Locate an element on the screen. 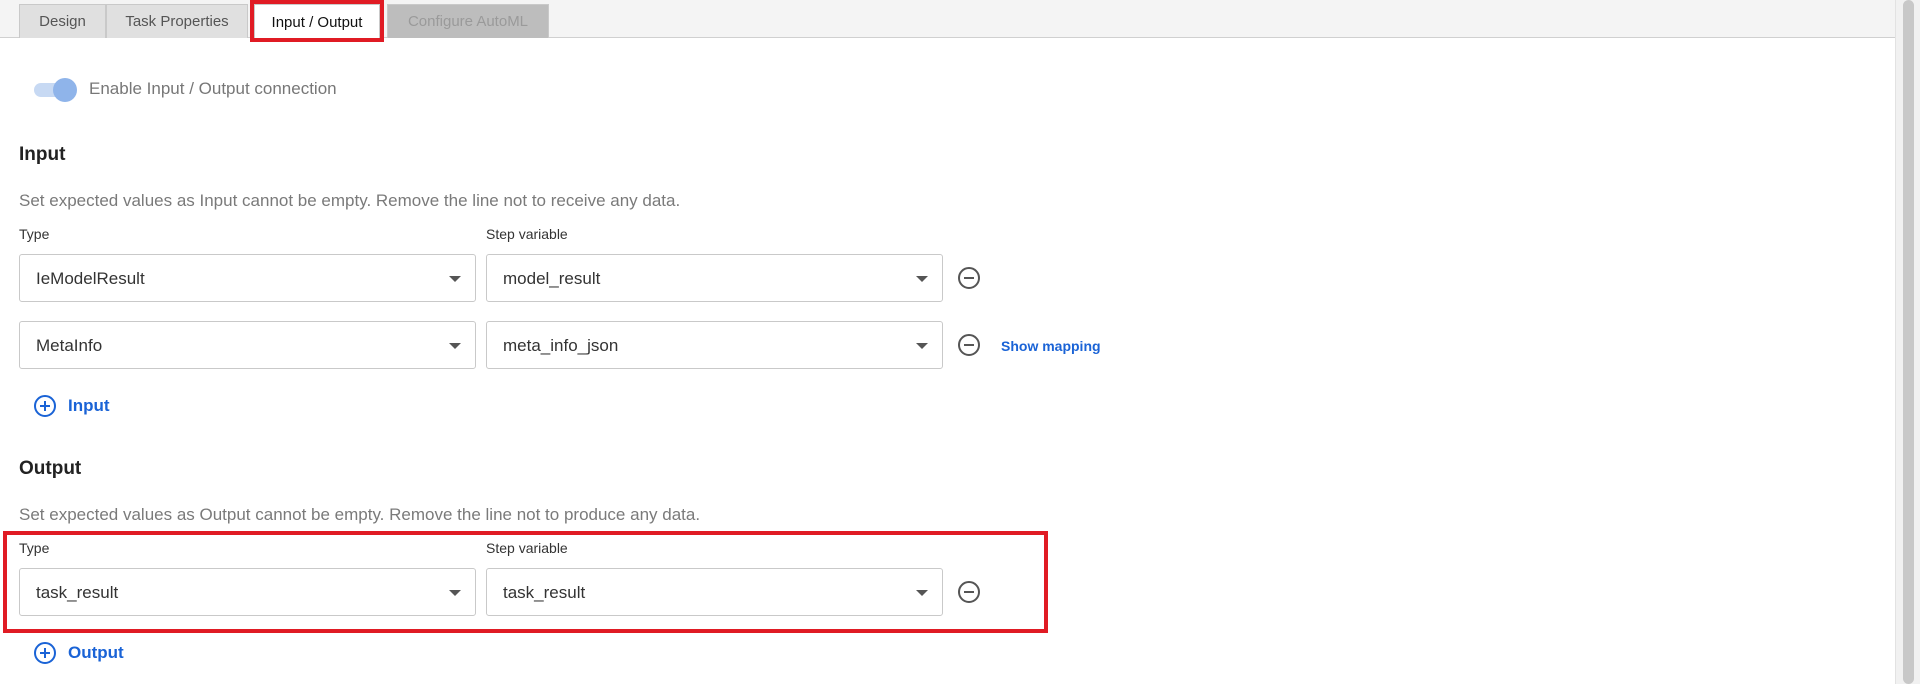  input-heading: Input is located at coordinates (42, 154).